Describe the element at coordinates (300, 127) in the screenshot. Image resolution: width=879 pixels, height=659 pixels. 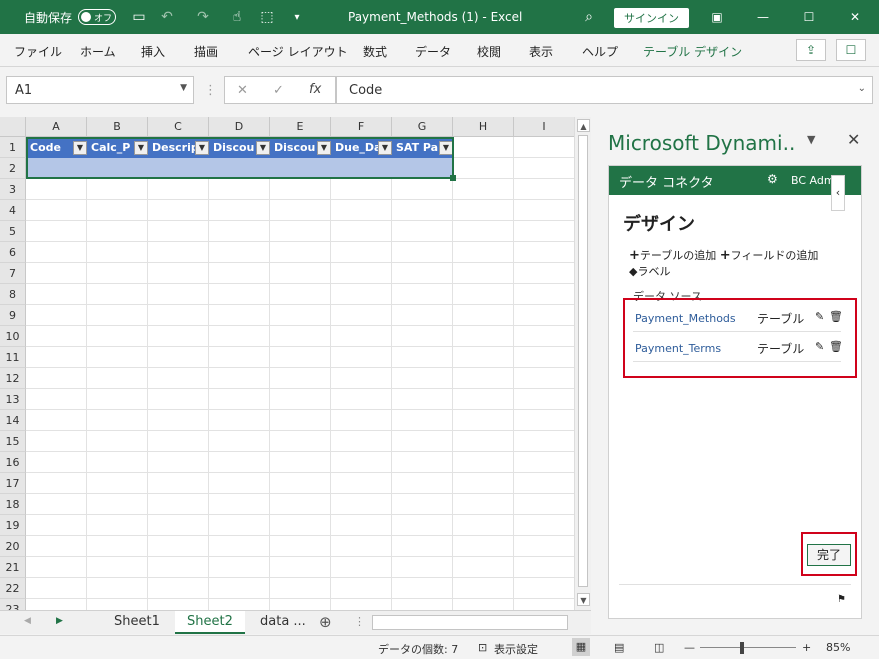
I see `column-header: E` at that location.